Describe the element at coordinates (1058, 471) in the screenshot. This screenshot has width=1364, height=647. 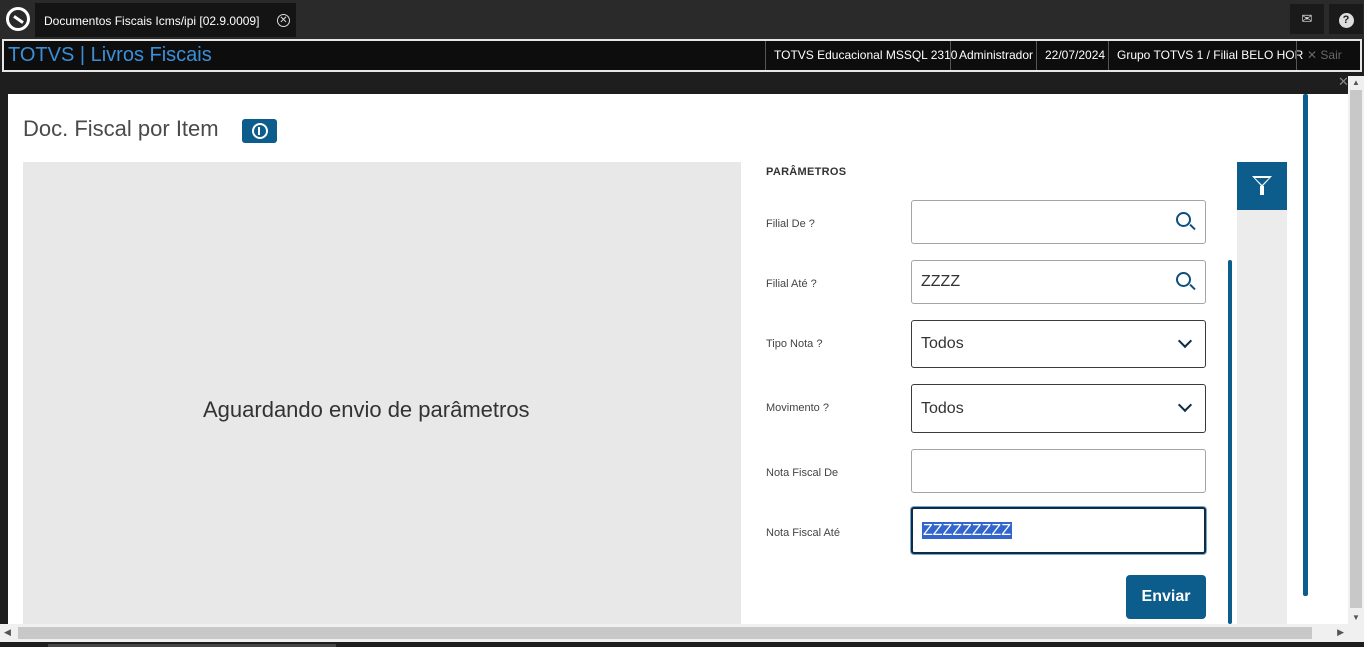
I see `nota-fiscal-de-input` at that location.